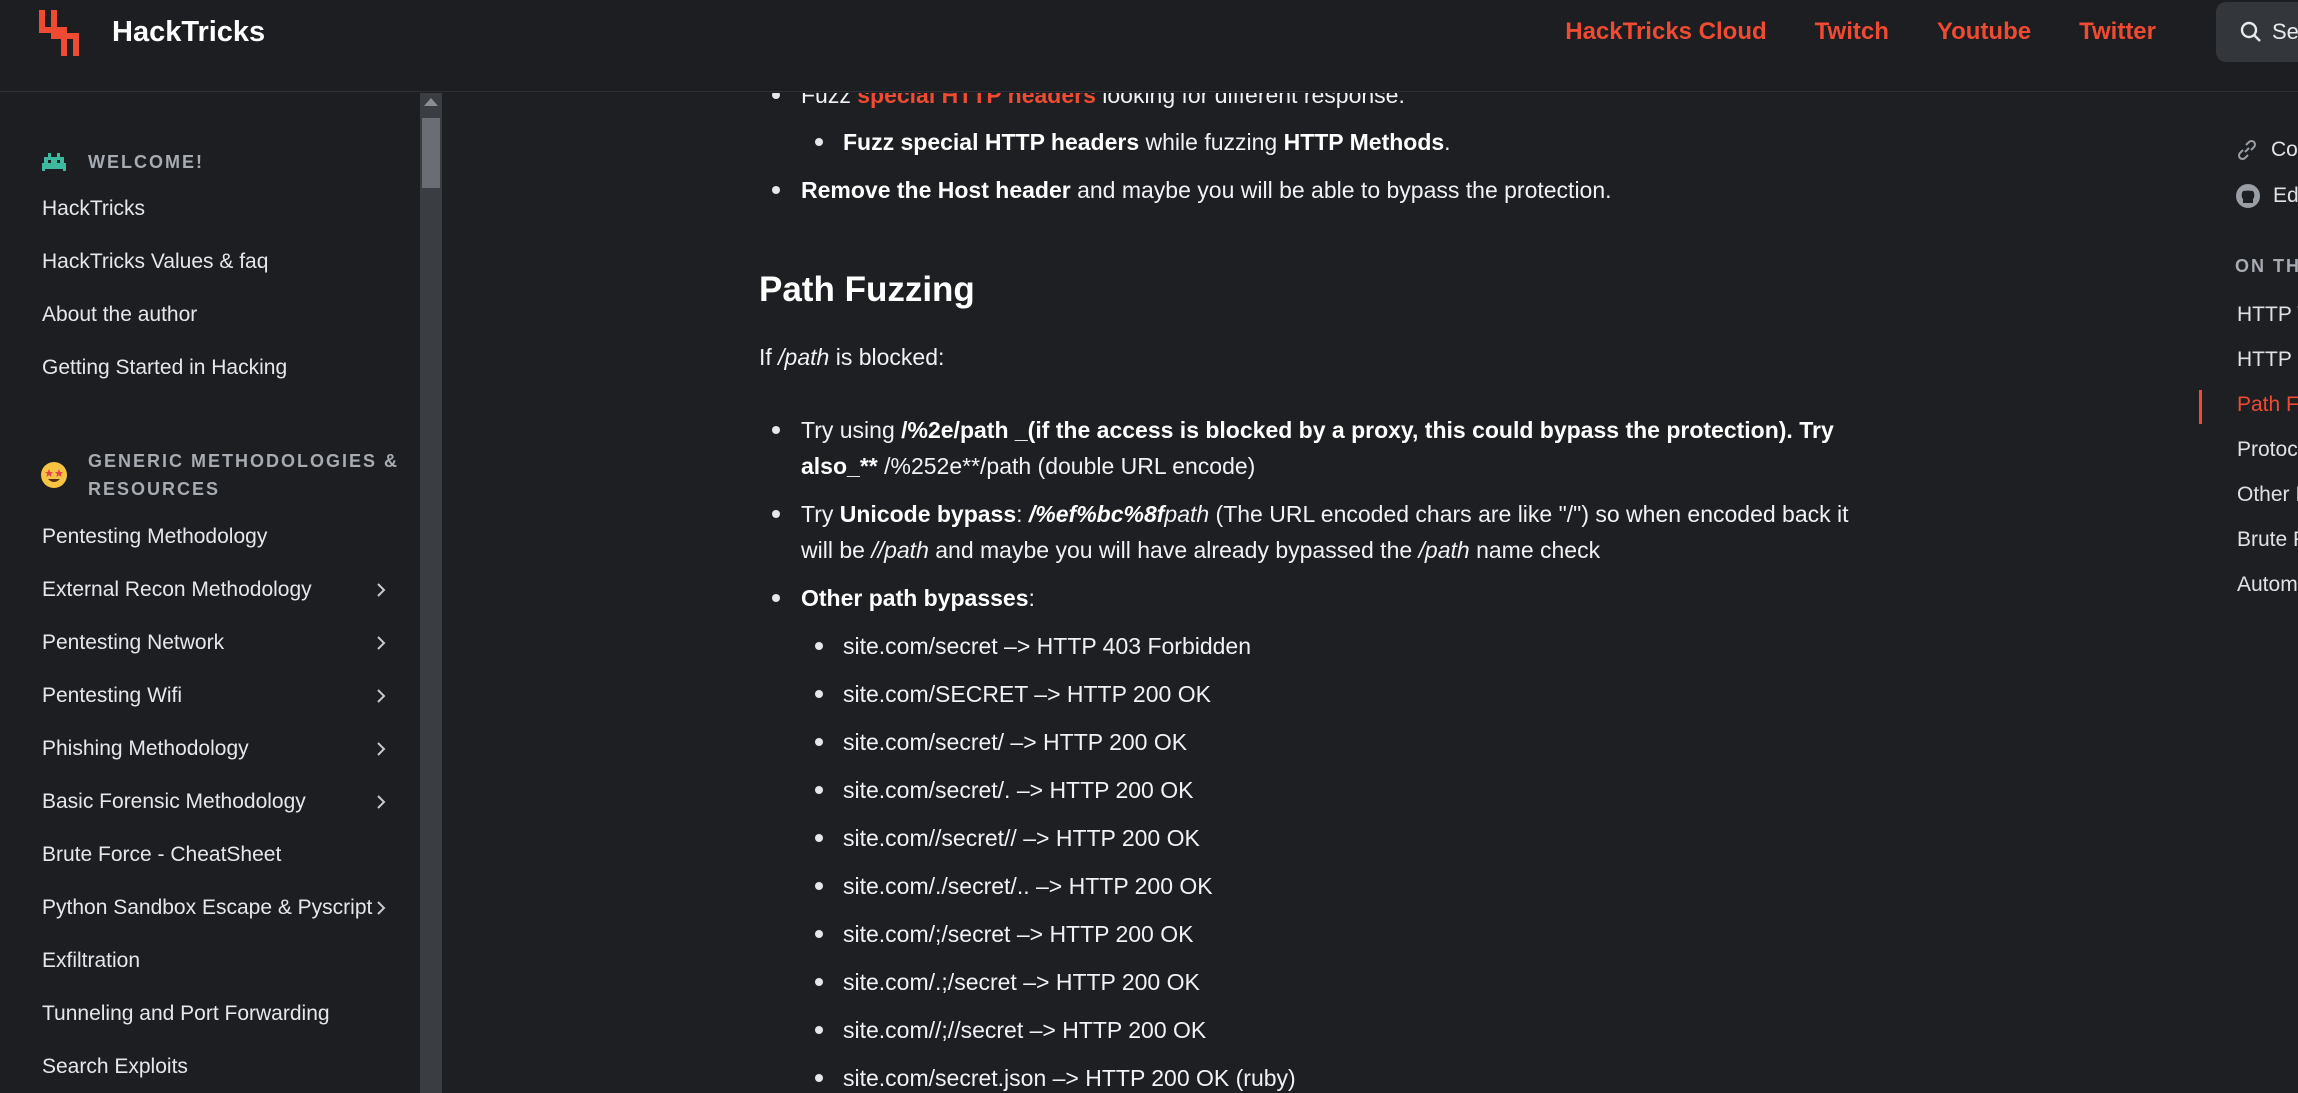  What do you see at coordinates (188, 32) in the screenshot?
I see `brand-title: HackTricks` at bounding box center [188, 32].